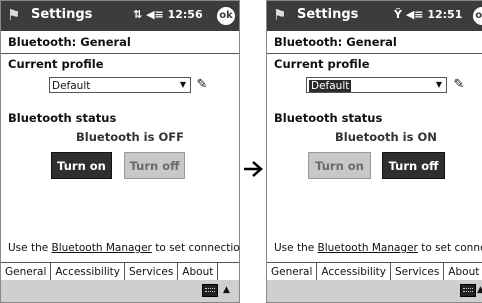 This screenshot has width=482, height=303. Describe the element at coordinates (120, 16) in the screenshot. I see `title-bar: ⚑ Settings ⇅ ◀≡ 12:56 ok` at that location.